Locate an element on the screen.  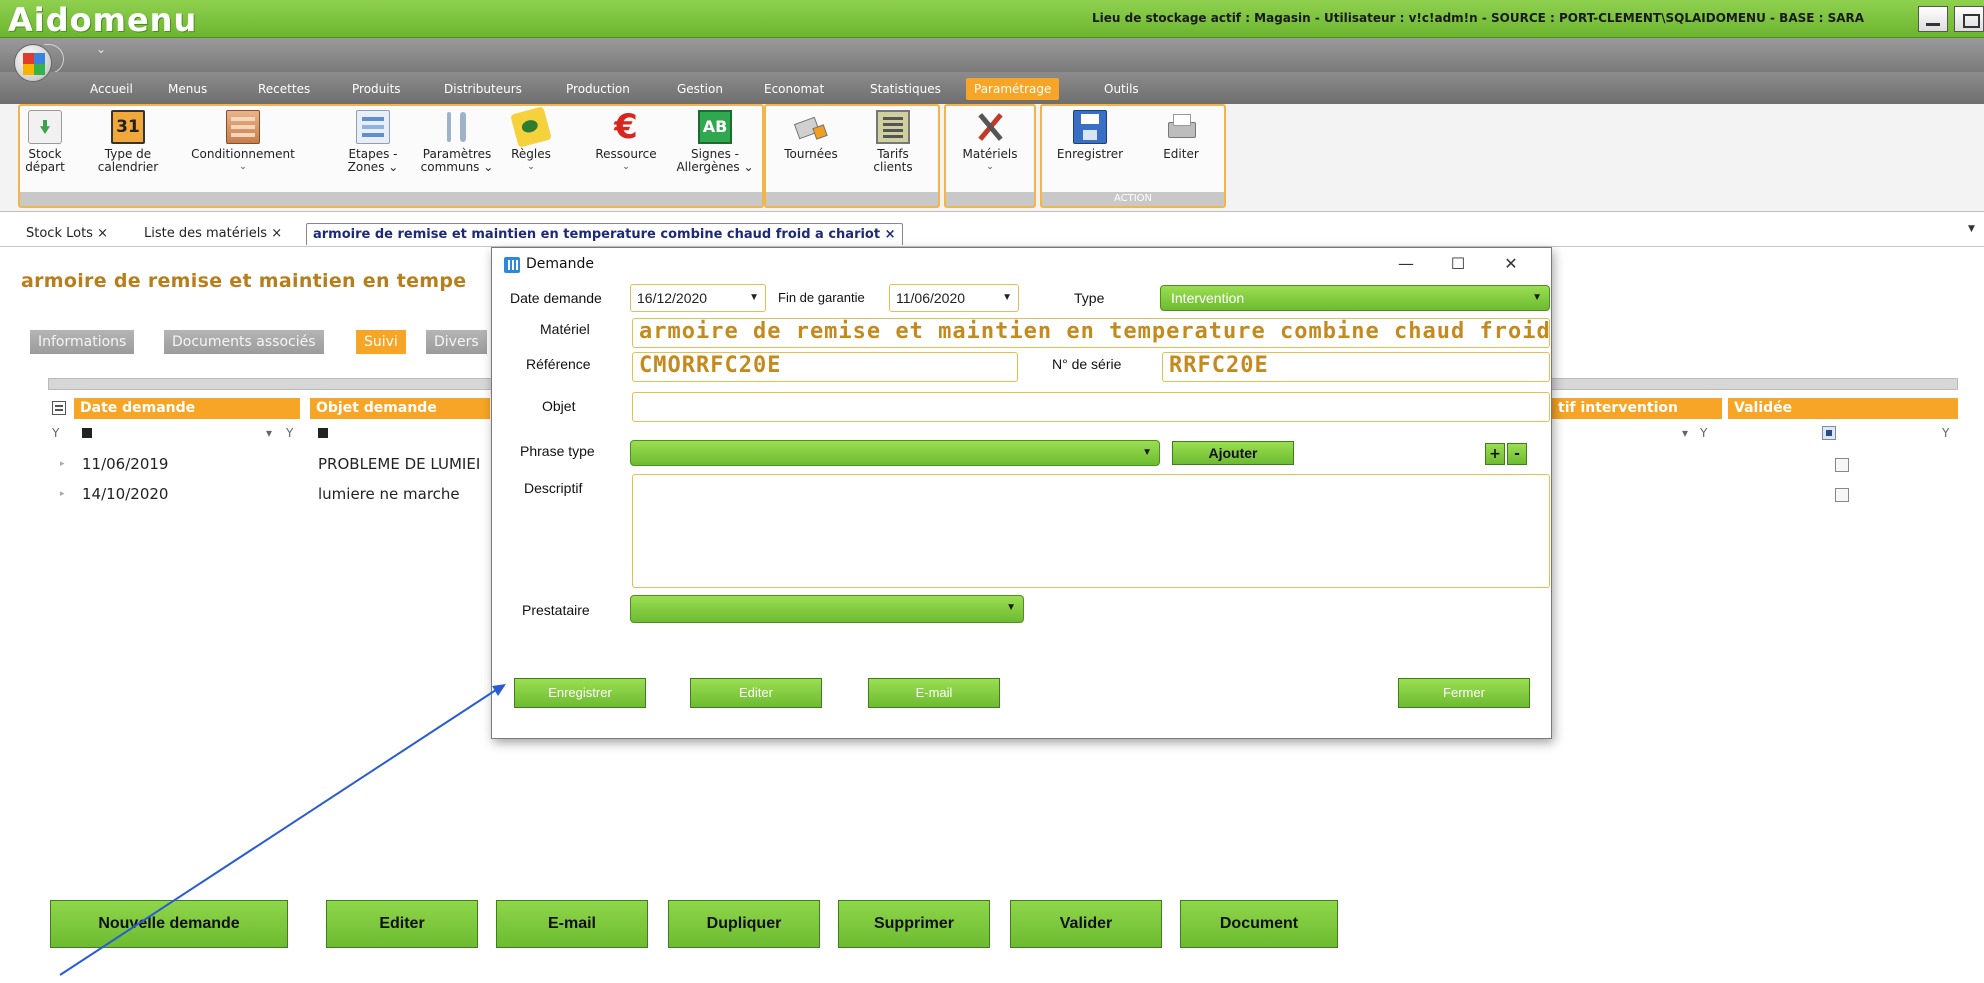
menu-tab-produits: Produits is located at coordinates (376, 89).